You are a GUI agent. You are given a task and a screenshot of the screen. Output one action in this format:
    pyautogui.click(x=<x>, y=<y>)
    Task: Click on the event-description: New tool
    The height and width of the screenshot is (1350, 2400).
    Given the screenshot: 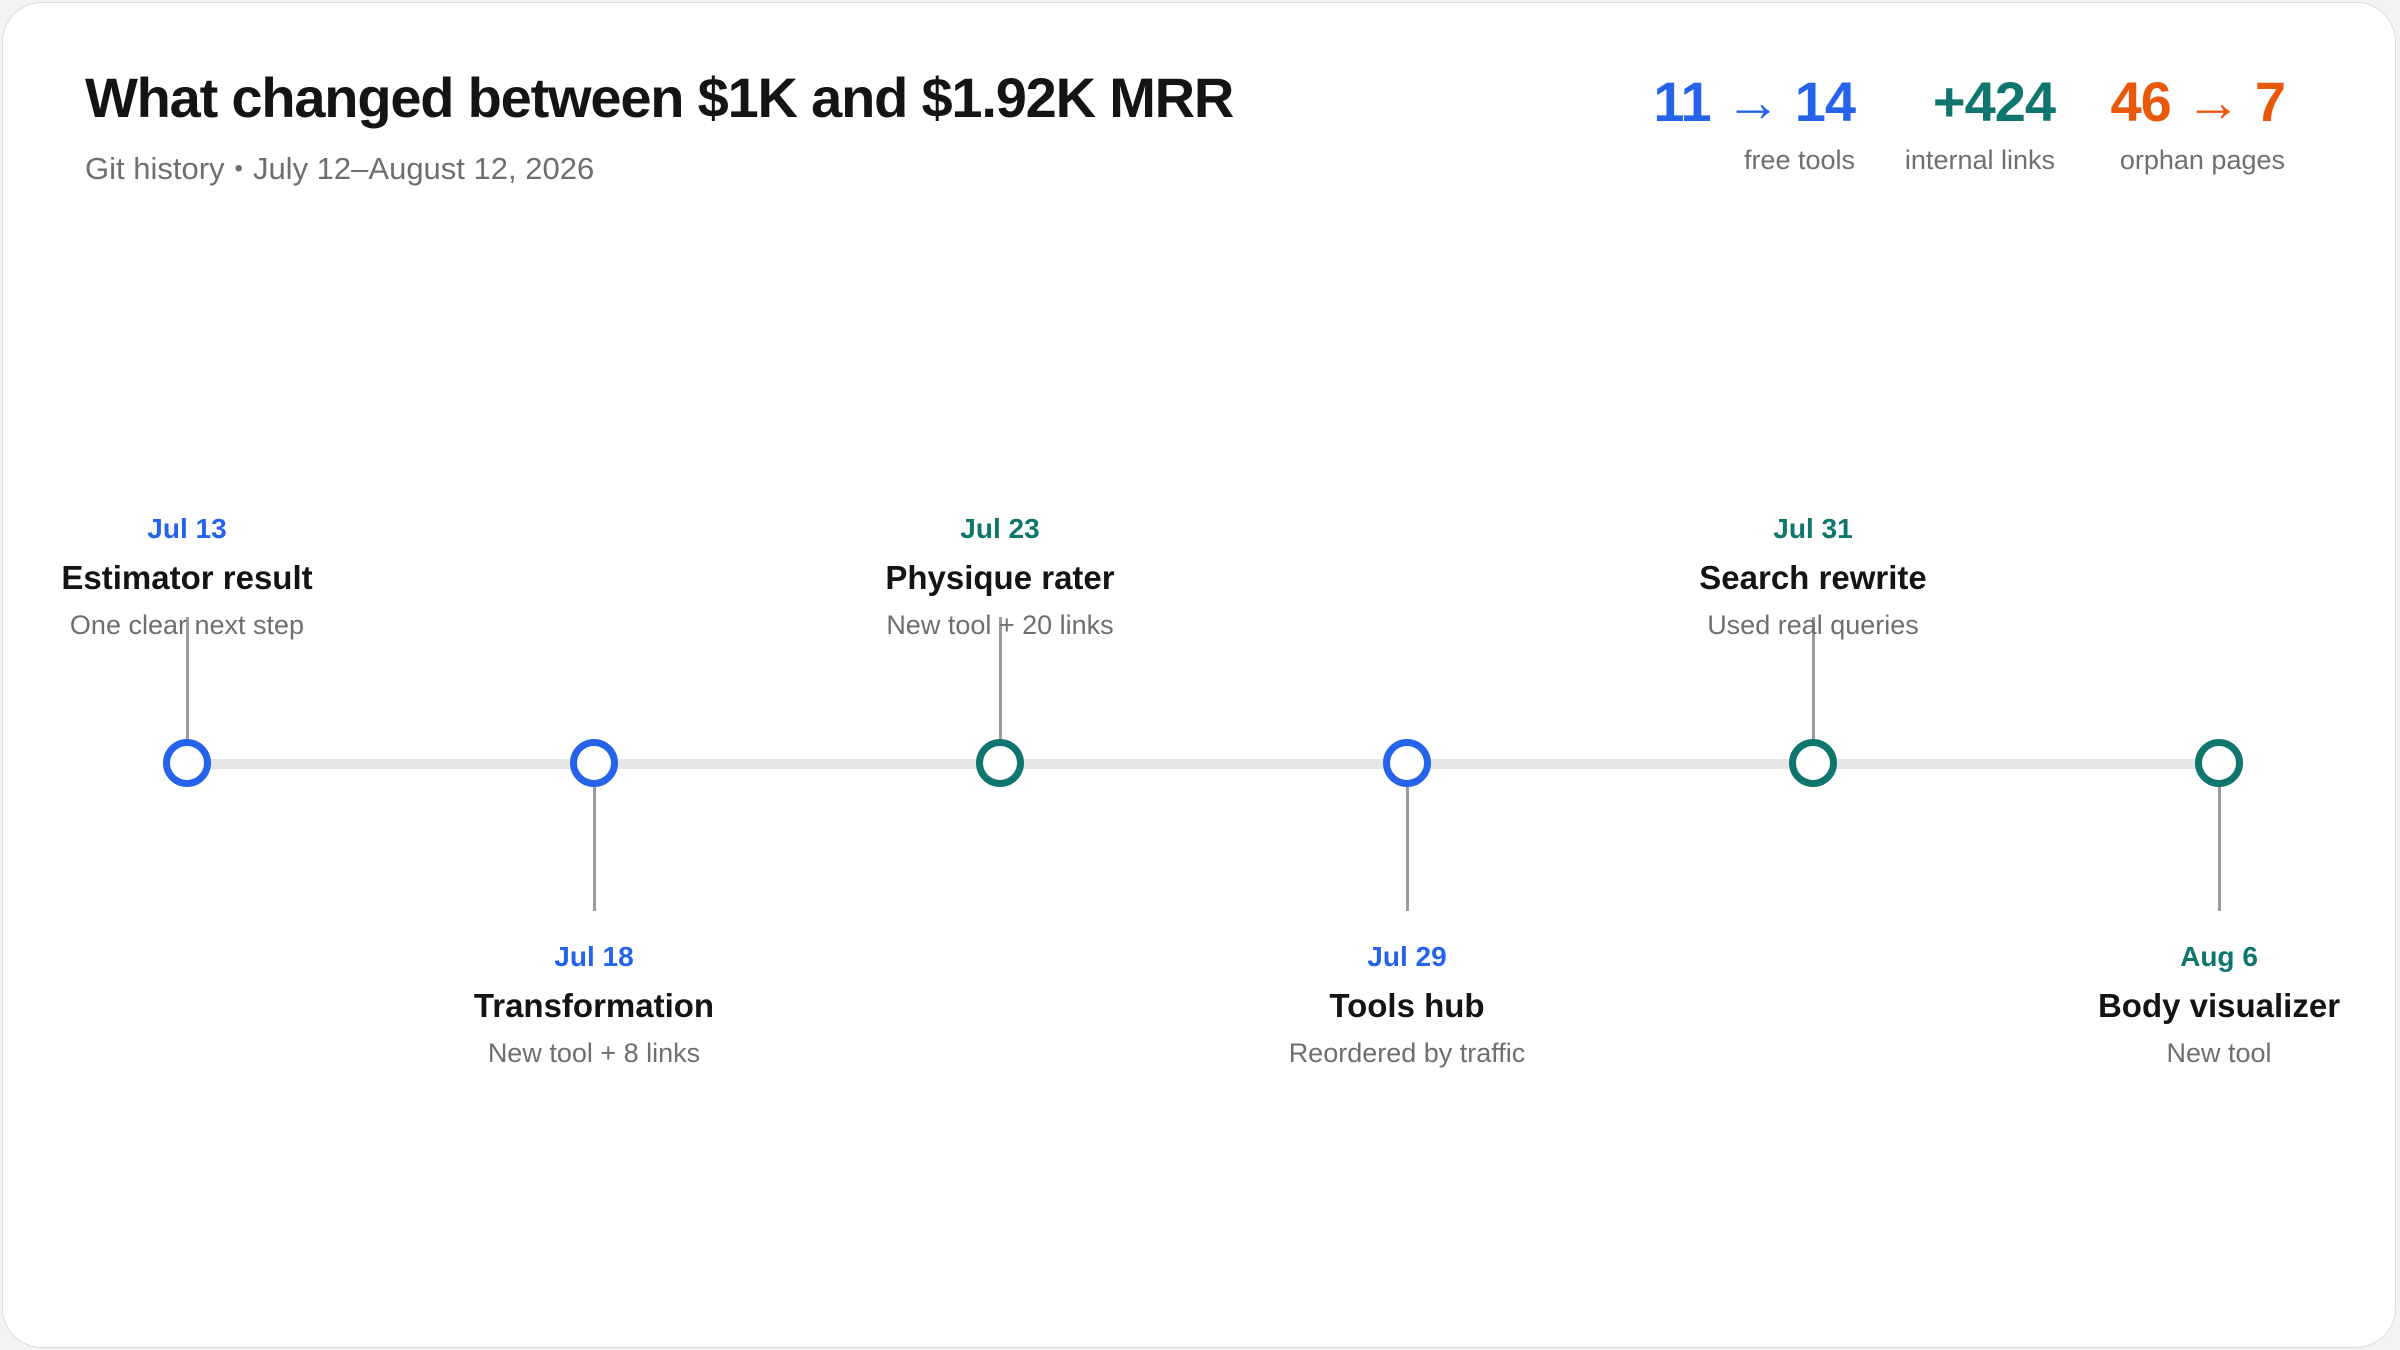 What is the action you would take?
    pyautogui.click(x=2219, y=1053)
    